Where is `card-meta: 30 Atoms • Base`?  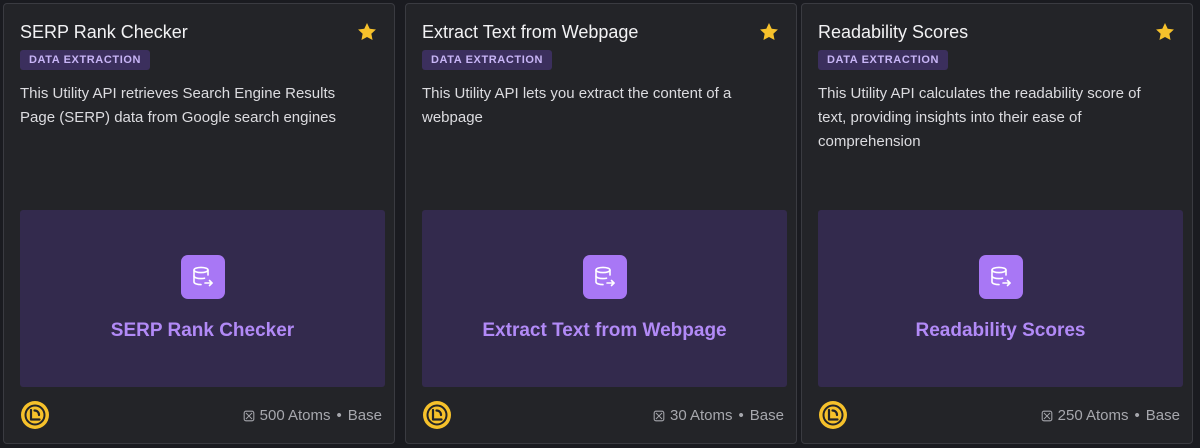 card-meta: 30 Atoms • Base is located at coordinates (718, 415).